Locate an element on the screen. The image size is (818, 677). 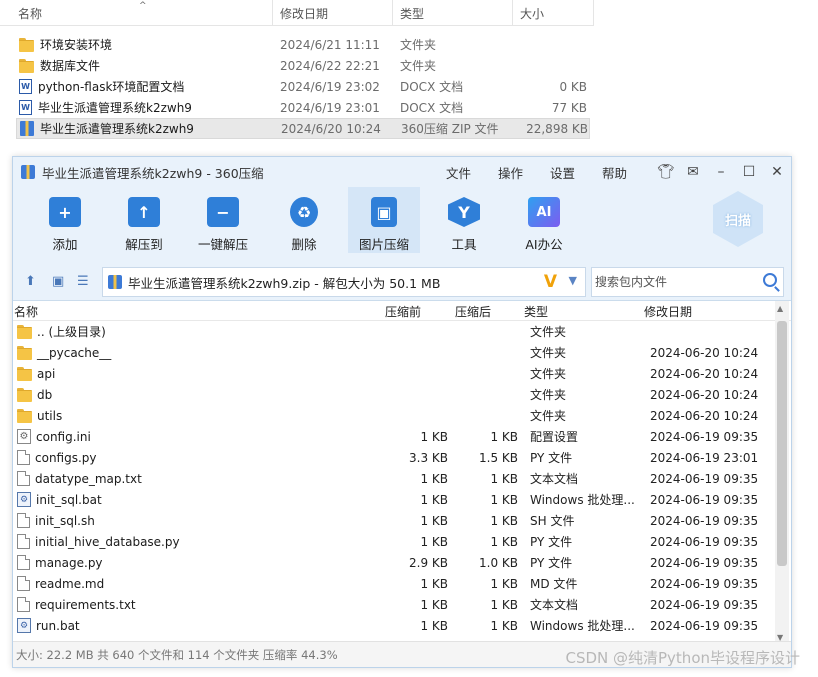
col-date: 修改日期 is located at coordinates (668, 311).